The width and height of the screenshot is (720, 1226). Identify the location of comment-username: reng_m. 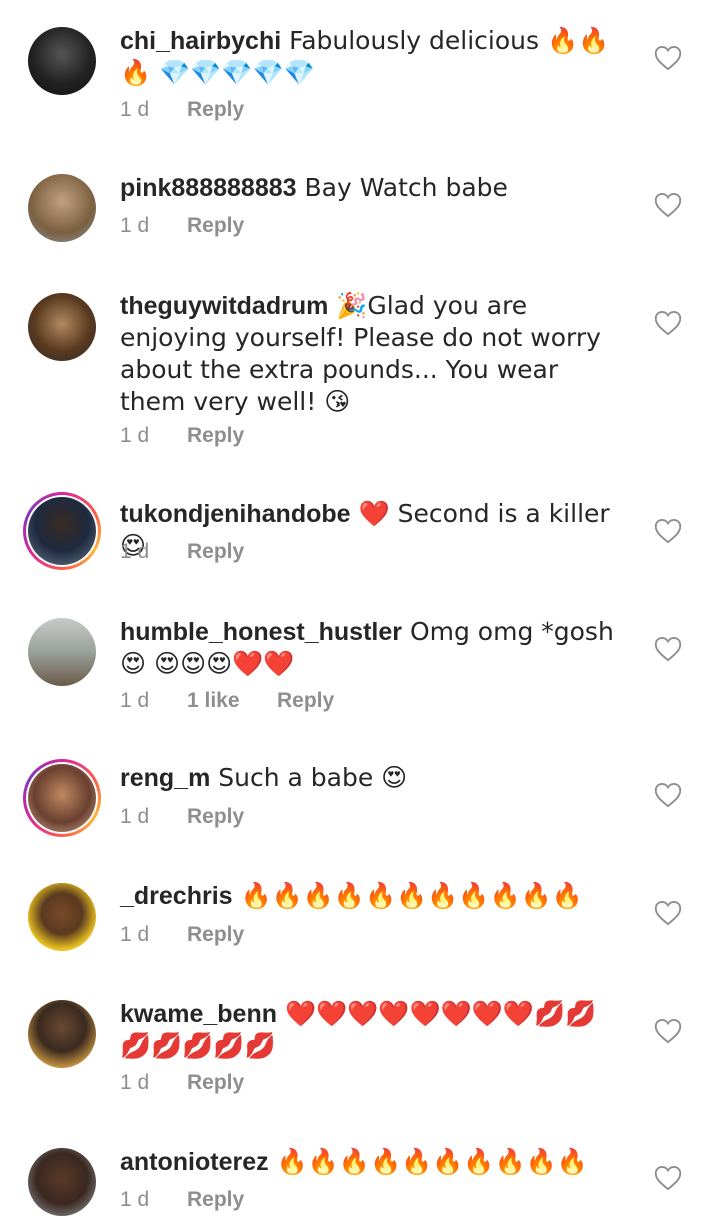
(165, 778).